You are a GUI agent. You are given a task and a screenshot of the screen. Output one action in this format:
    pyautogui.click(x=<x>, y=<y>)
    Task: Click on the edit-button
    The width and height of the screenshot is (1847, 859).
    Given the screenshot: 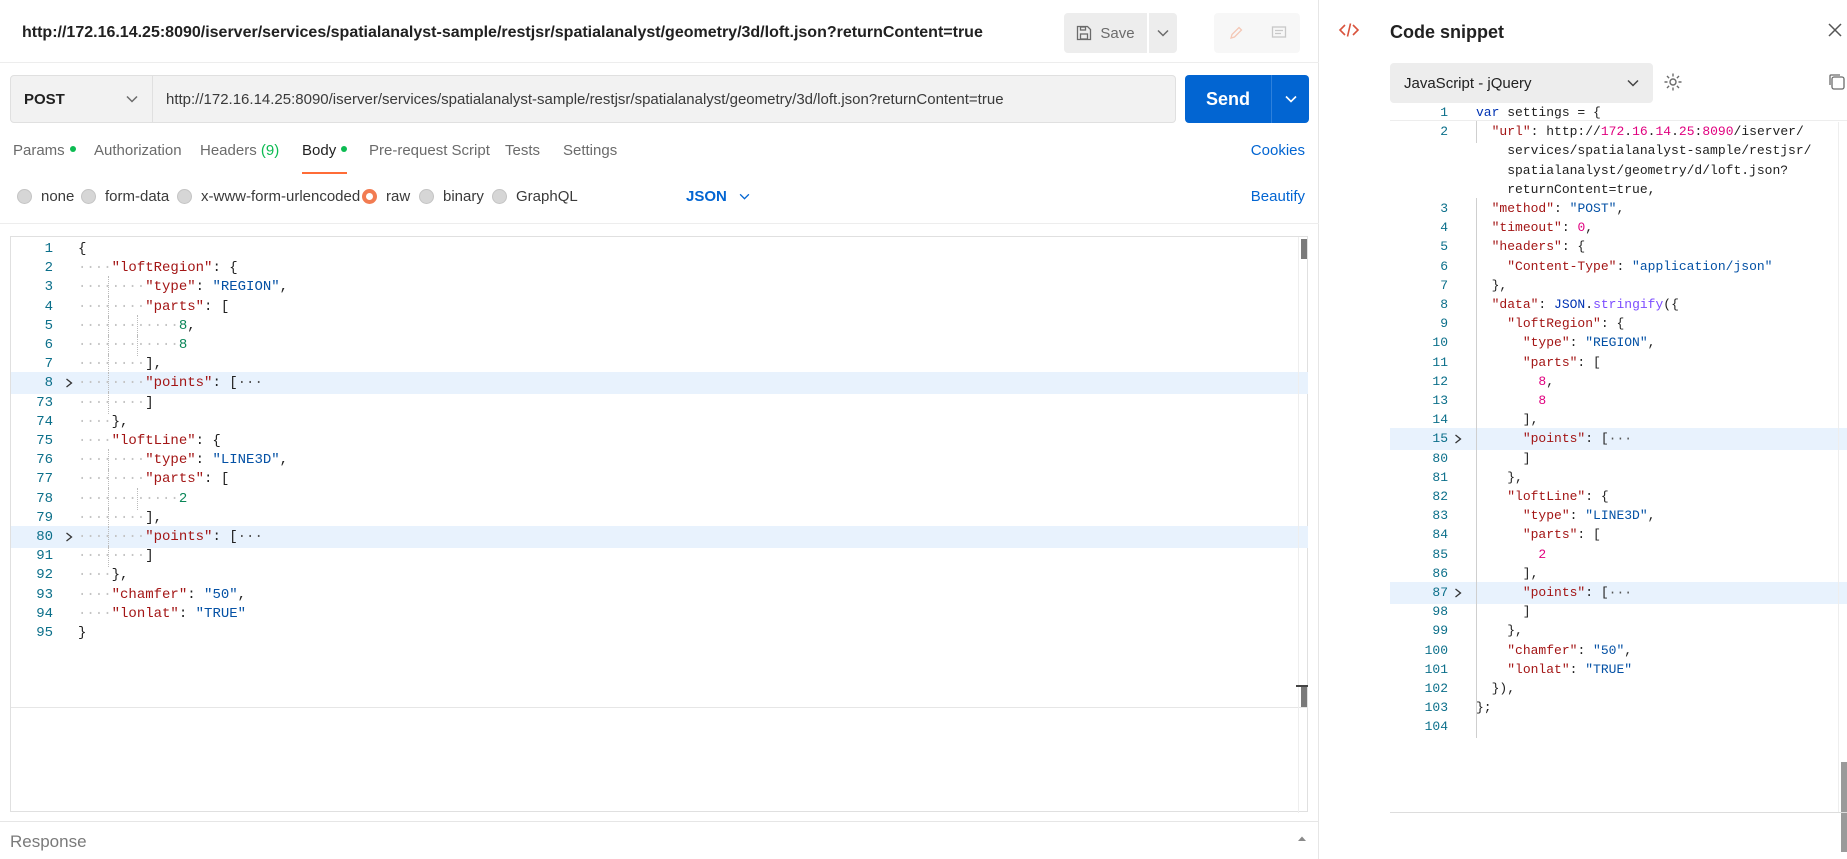 What is the action you would take?
    pyautogui.click(x=1235, y=33)
    